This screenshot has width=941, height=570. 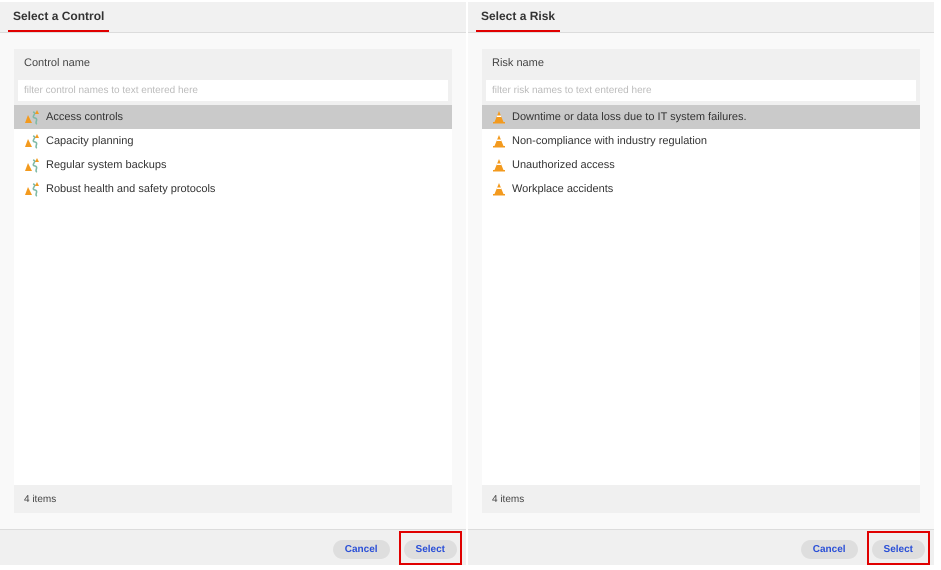 I want to click on filter-field: filter risk names to text entered here, so click(x=701, y=90).